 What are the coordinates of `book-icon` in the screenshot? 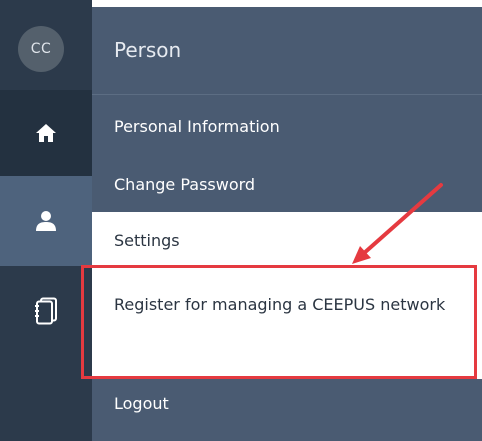 It's located at (46, 311).